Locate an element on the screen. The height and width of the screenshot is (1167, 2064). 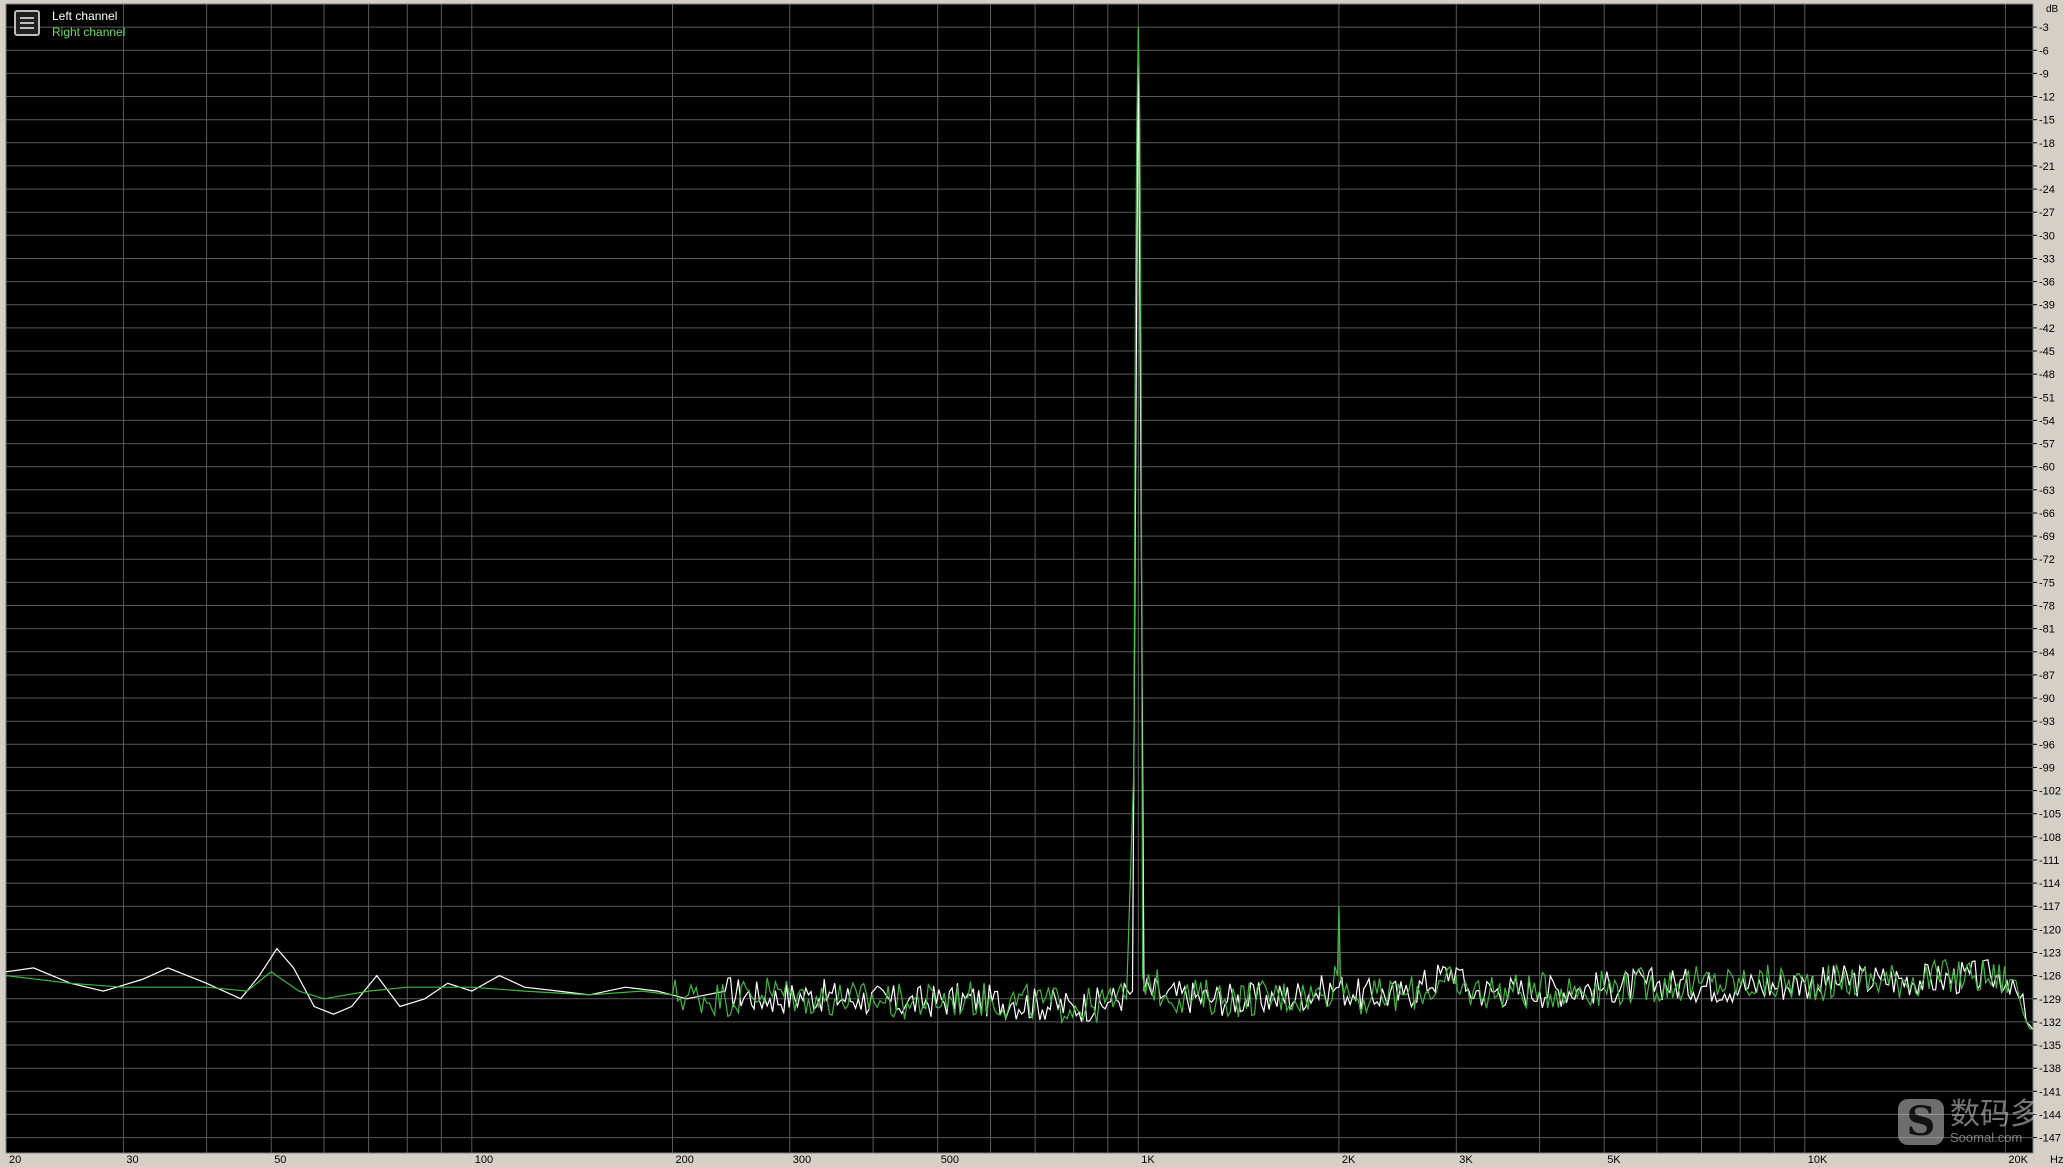
x-tick-label: 5K is located at coordinates (1614, 1160).